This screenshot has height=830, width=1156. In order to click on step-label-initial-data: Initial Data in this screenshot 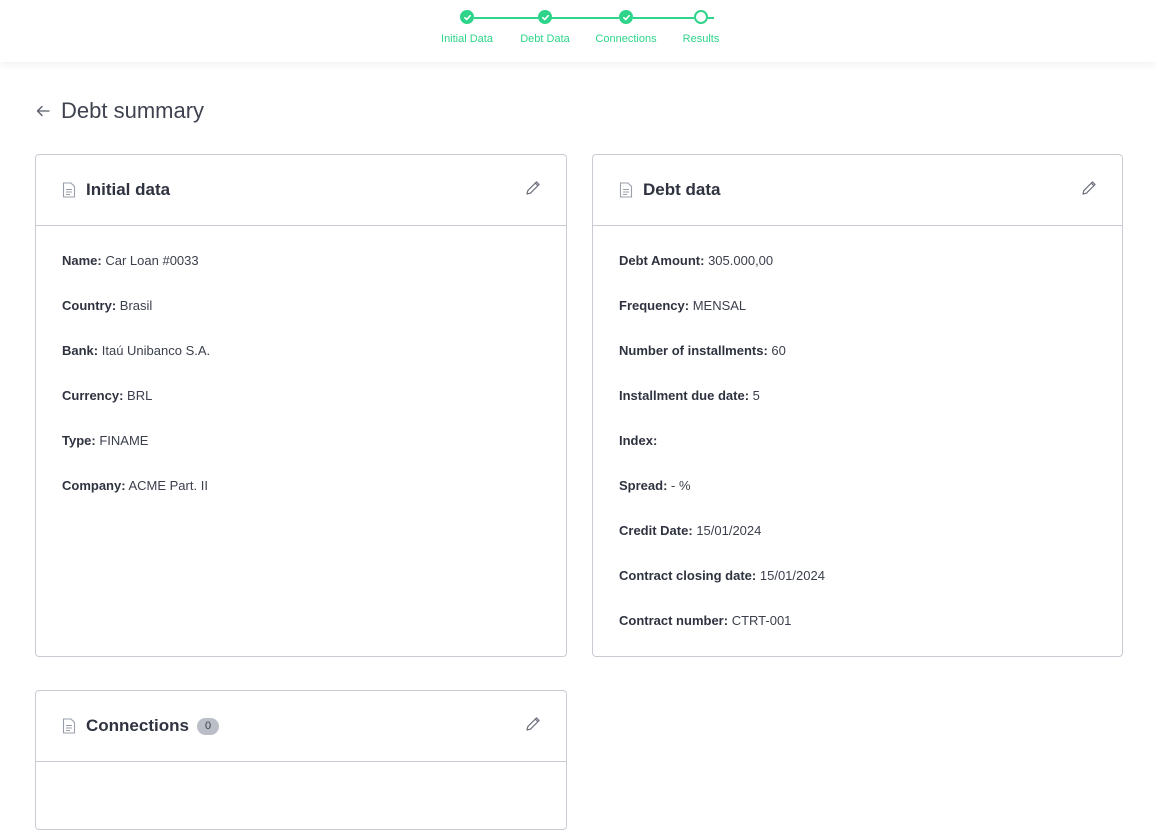, I will do `click(467, 39)`.